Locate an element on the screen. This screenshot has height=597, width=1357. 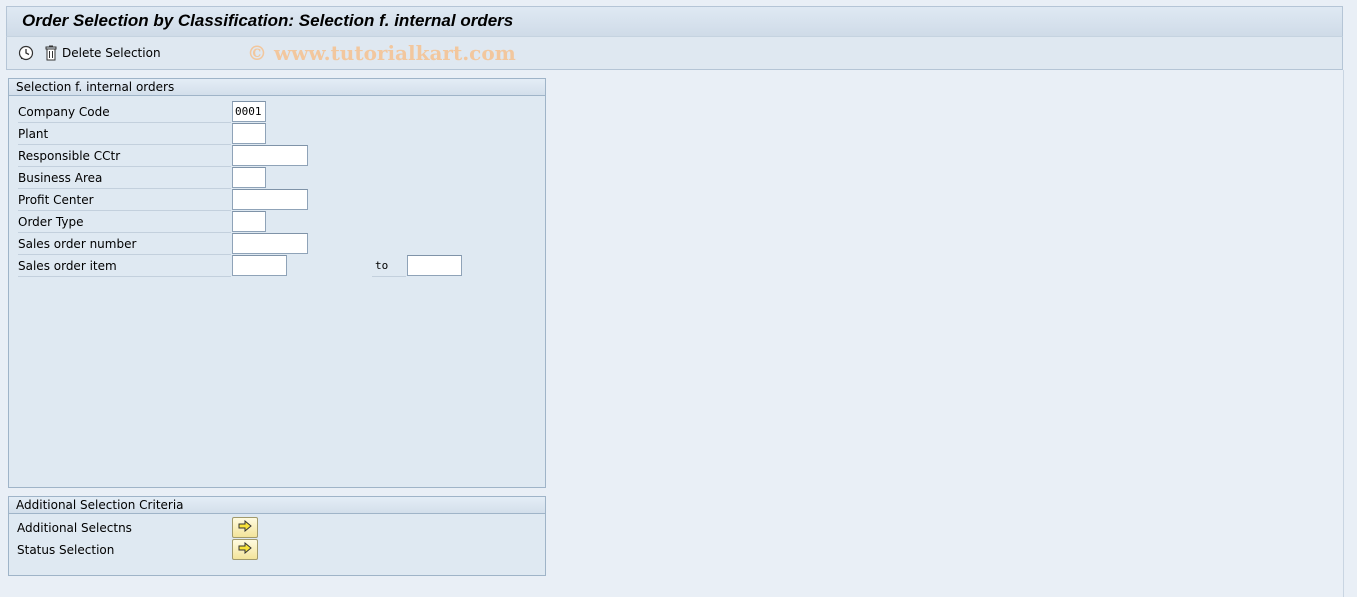
sales-order-item-label: Sales order item is located at coordinates (124, 267).